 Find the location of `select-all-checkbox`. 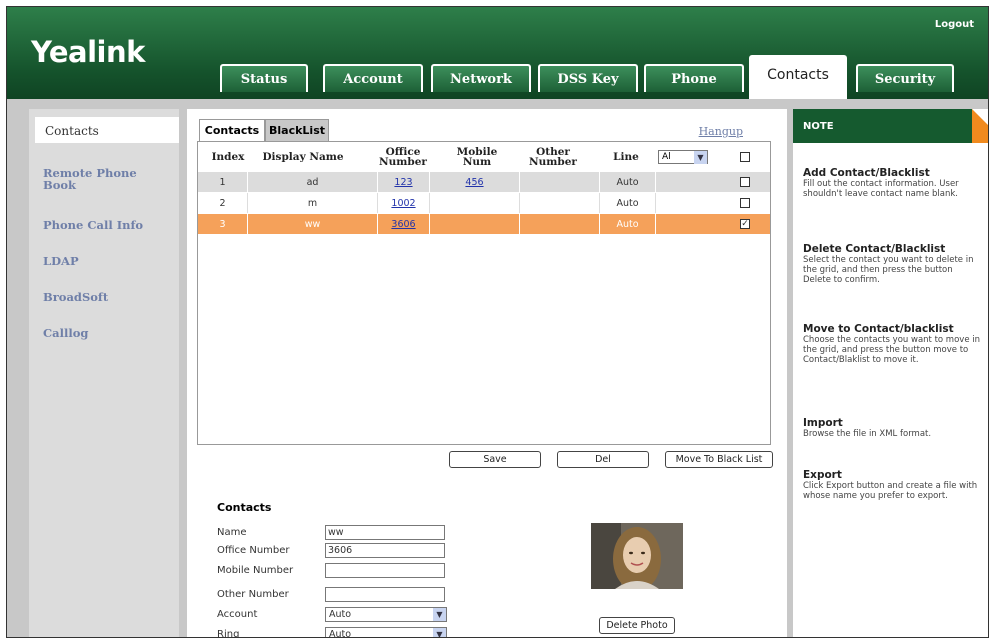

select-all-checkbox is located at coordinates (745, 157).